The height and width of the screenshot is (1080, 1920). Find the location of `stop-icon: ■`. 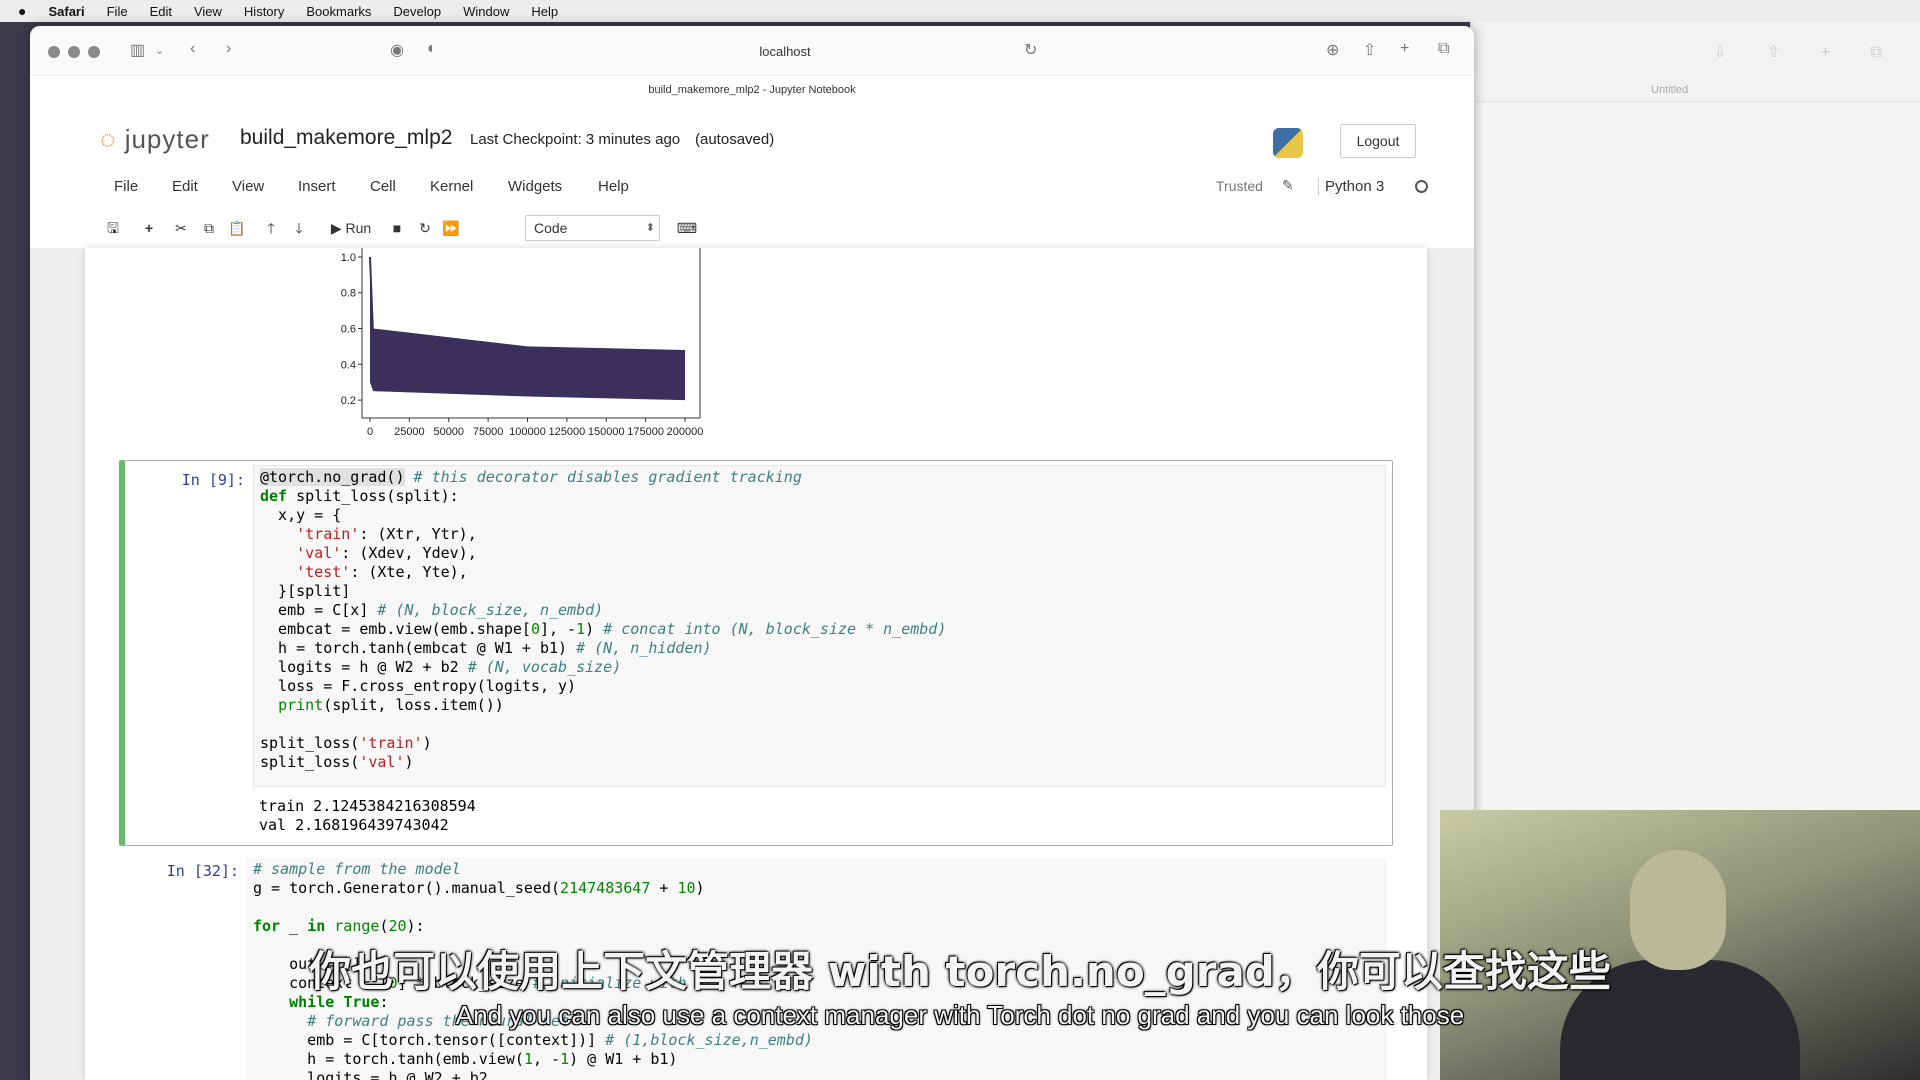

stop-icon: ■ is located at coordinates (397, 228).